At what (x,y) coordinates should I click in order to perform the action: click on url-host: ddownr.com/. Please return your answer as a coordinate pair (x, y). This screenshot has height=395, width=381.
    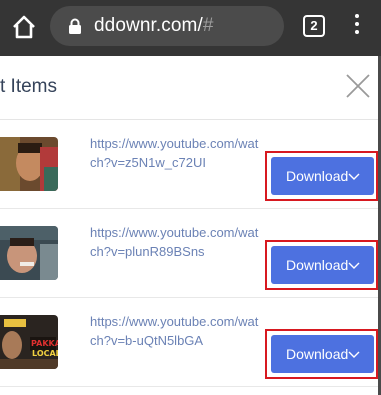
    Looking at the image, I should click on (148, 25).